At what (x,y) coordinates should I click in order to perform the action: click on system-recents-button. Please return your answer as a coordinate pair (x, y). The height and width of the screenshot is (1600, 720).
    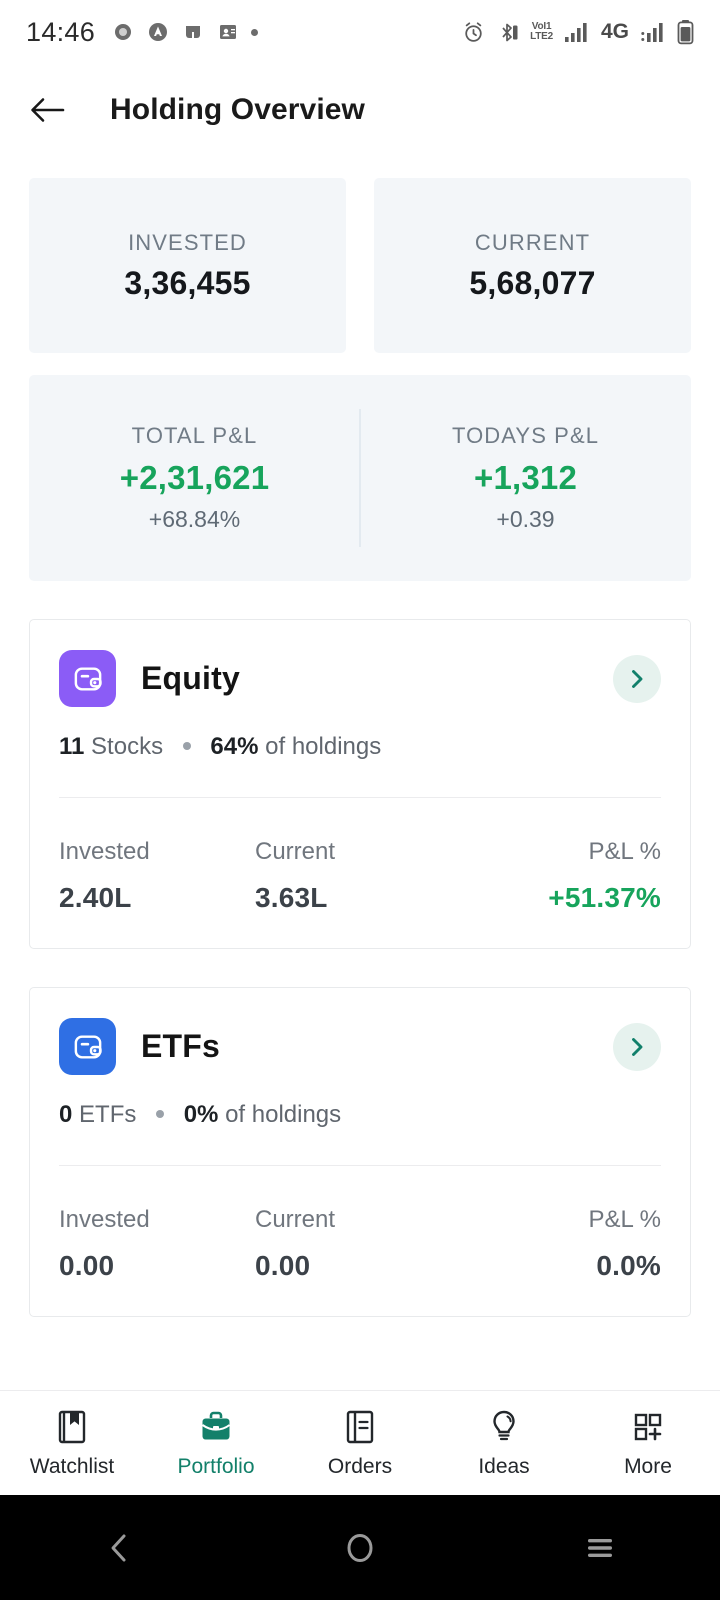
    Looking at the image, I should click on (600, 1547).